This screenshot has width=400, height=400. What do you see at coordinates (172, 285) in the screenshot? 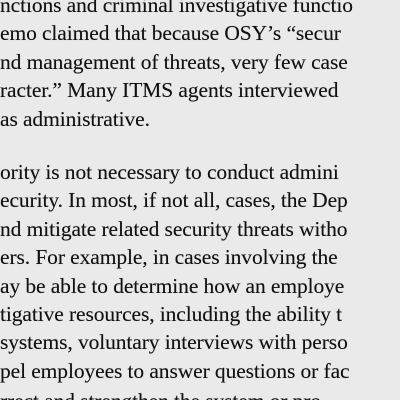
I see `text-line: ay be able to determine how an employe` at bounding box center [172, 285].